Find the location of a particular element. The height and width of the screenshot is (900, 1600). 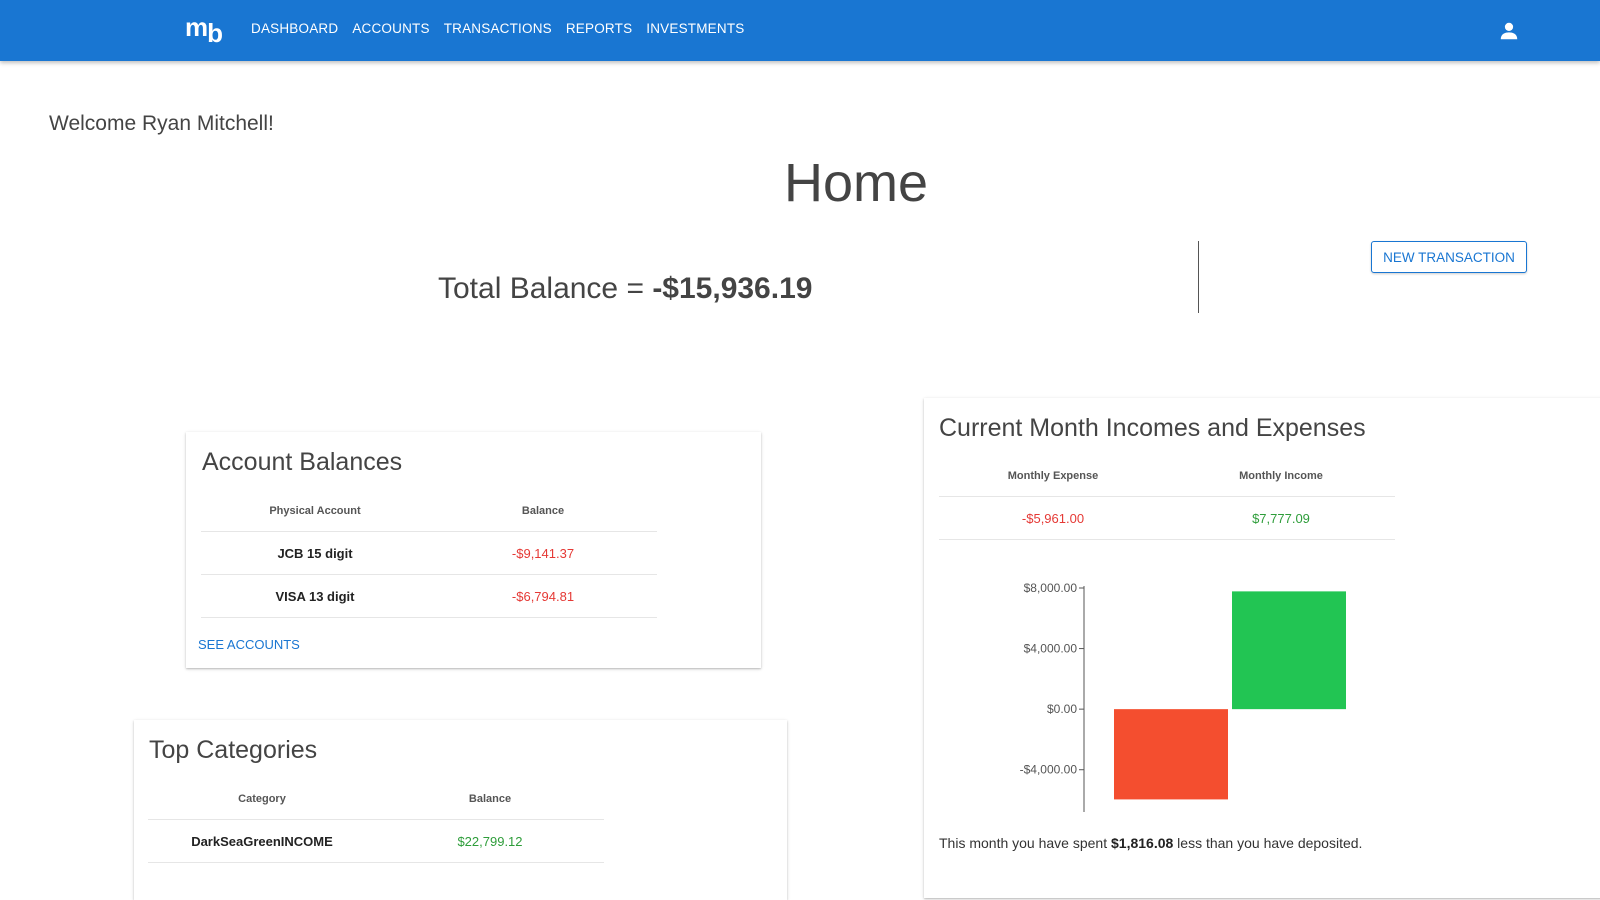

monthly-income-value: $7,777.09 is located at coordinates (1281, 518).